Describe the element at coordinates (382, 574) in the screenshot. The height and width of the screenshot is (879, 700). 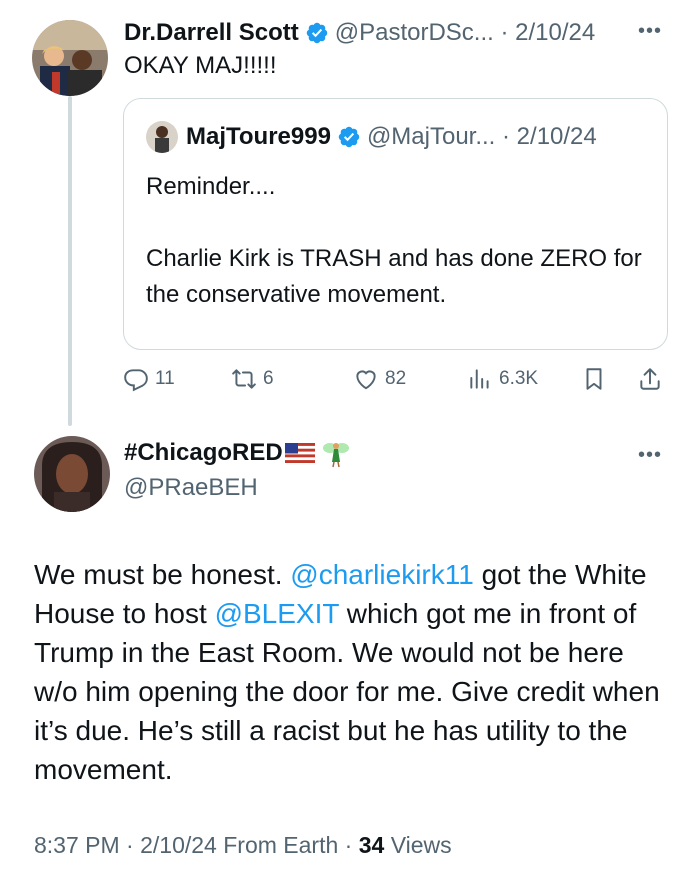
I see `mention-link: @charliekirk11` at that location.